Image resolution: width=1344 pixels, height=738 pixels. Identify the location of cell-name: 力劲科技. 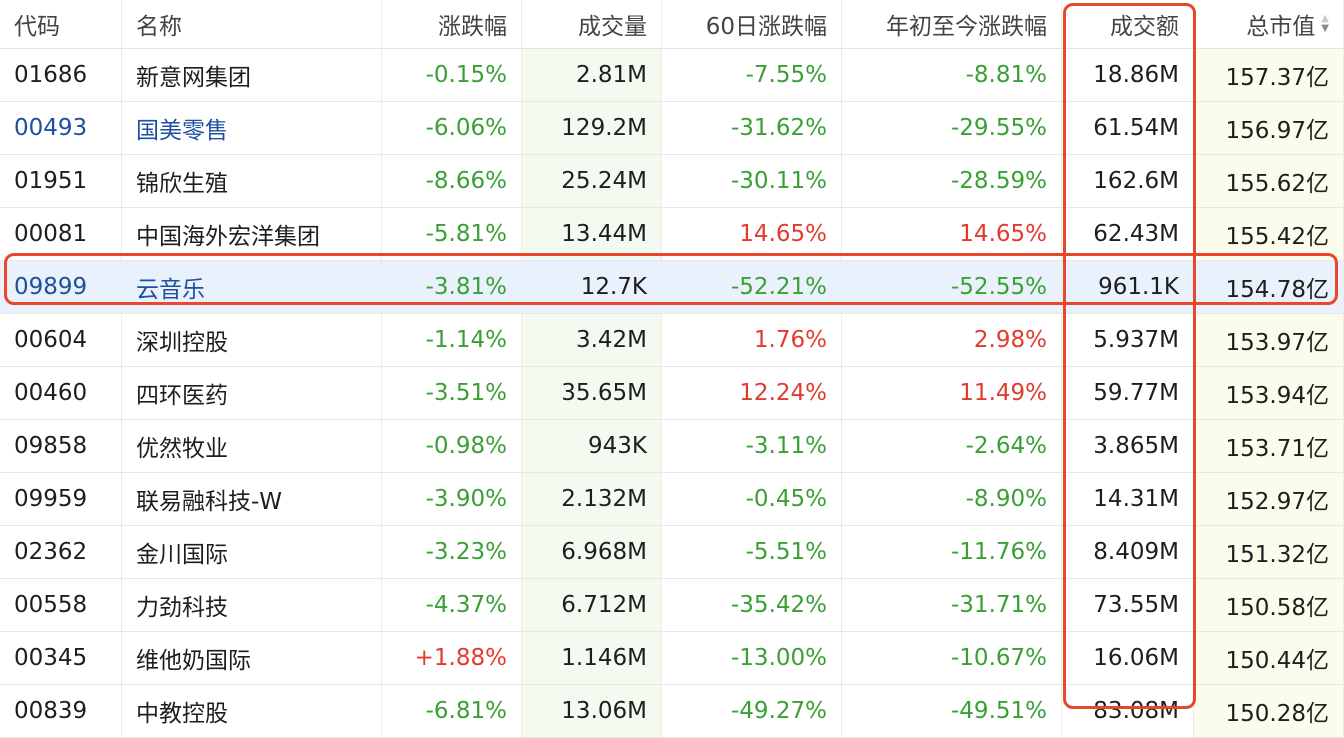
(252, 605).